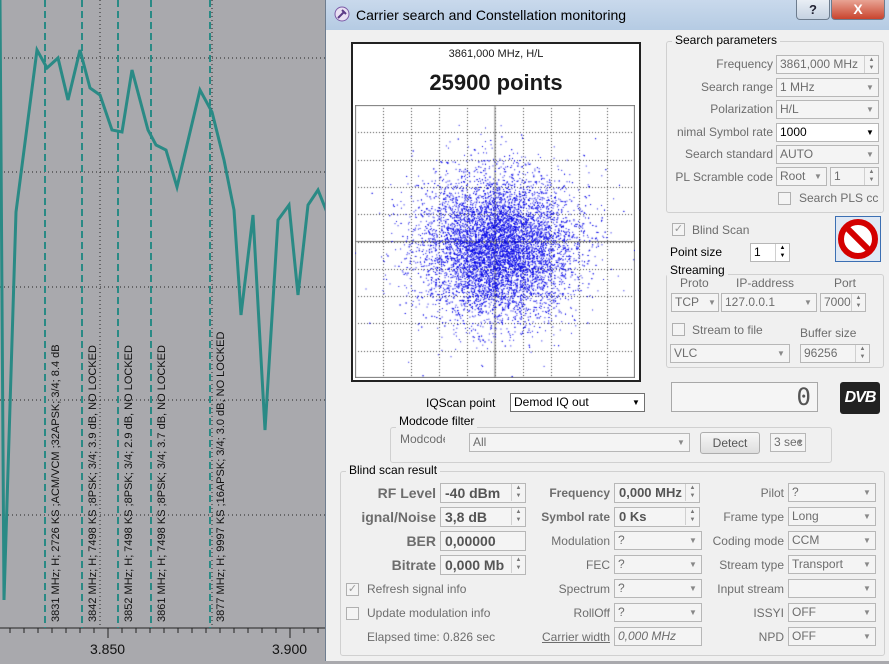 The height and width of the screenshot is (664, 889). I want to click on search-standard-label: Search standard, so click(728, 154).